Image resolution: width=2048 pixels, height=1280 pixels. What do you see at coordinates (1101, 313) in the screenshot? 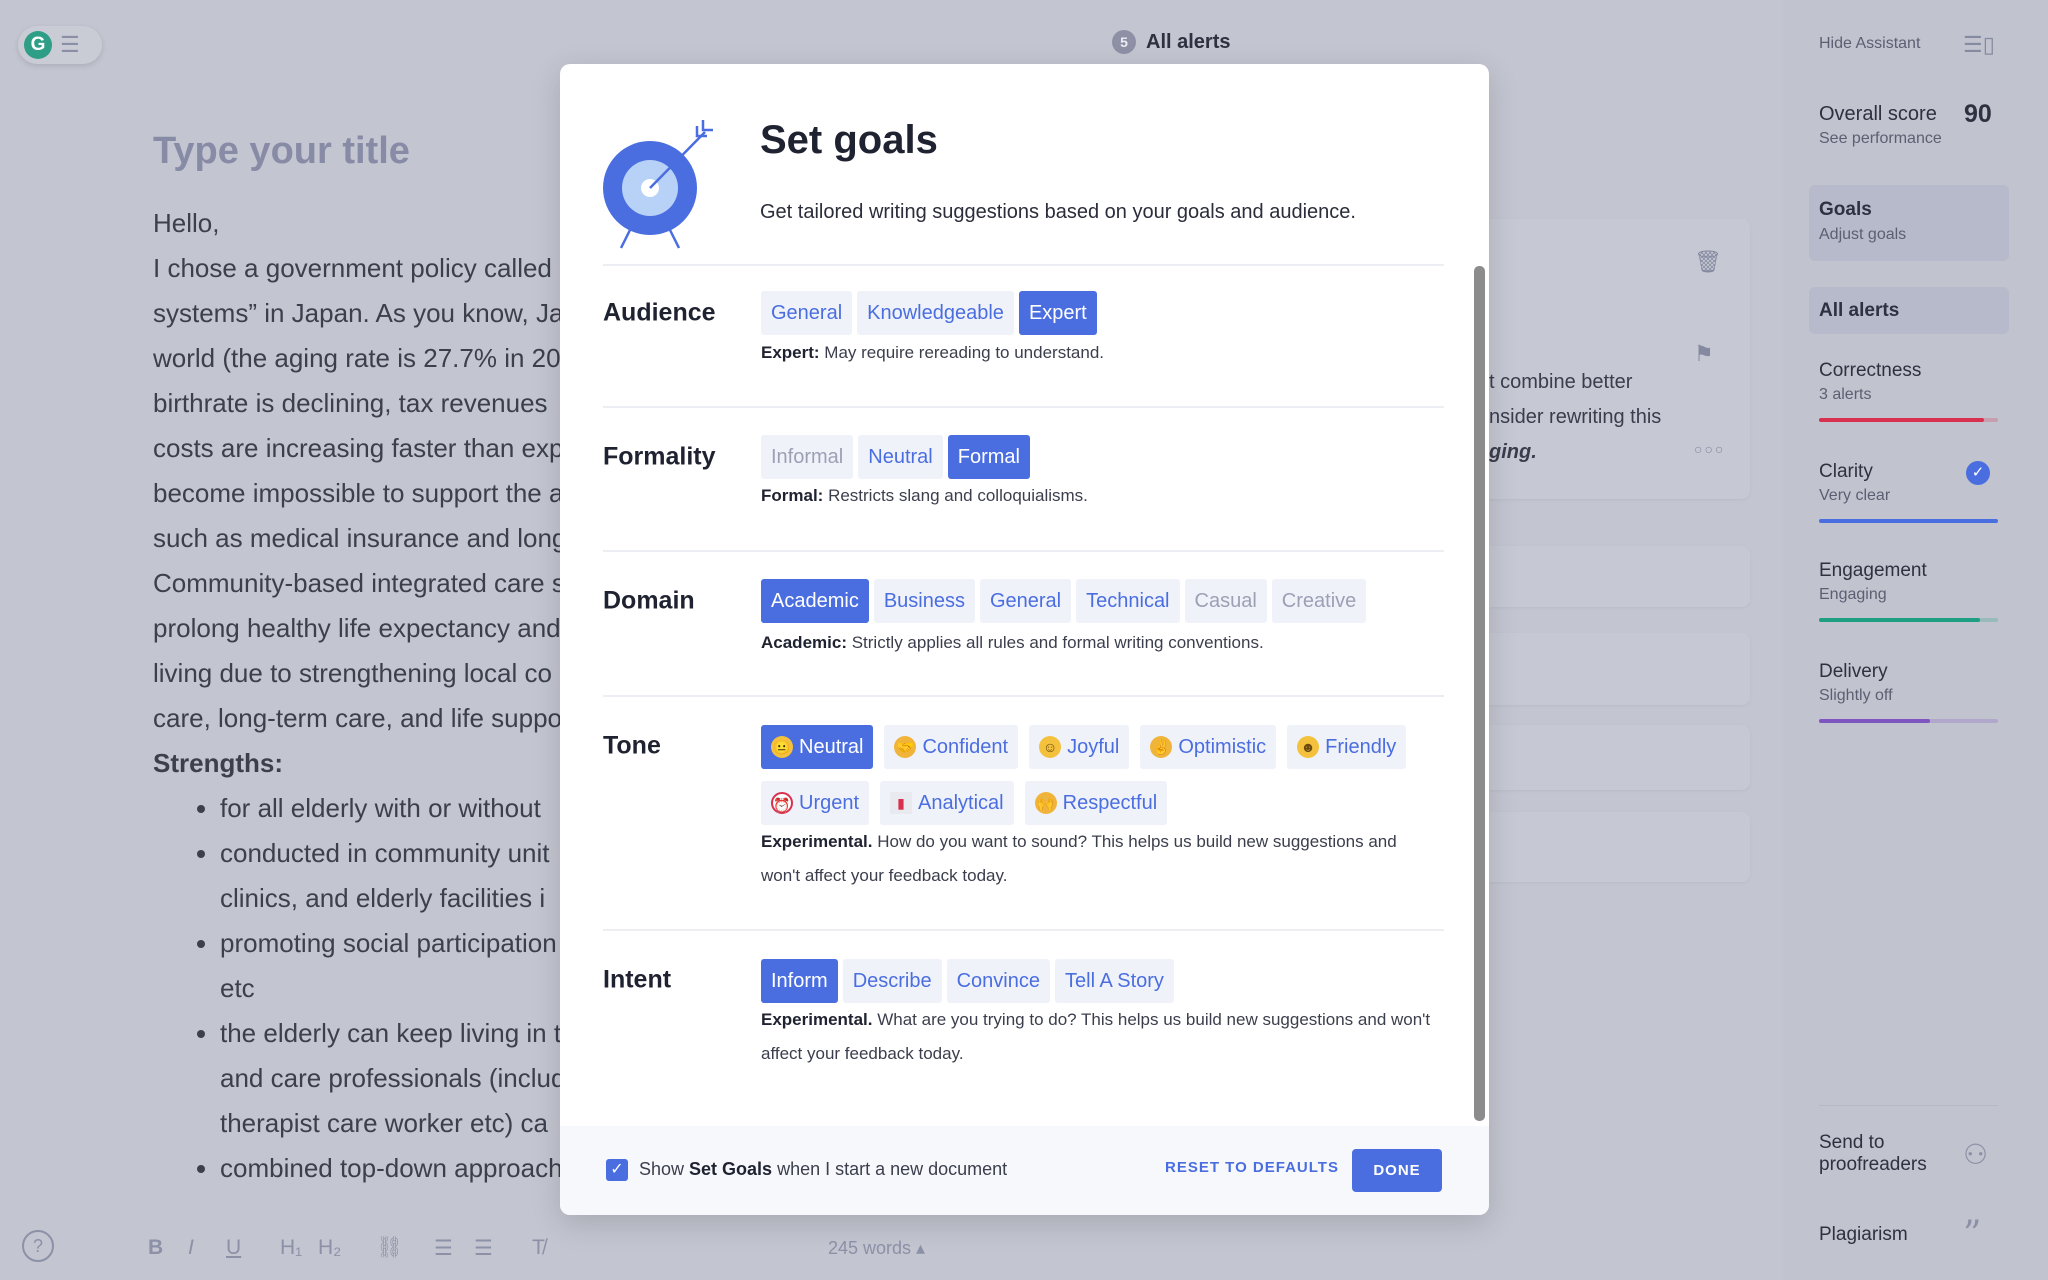
I see `audience-options: General Knowledgeable Expert` at bounding box center [1101, 313].